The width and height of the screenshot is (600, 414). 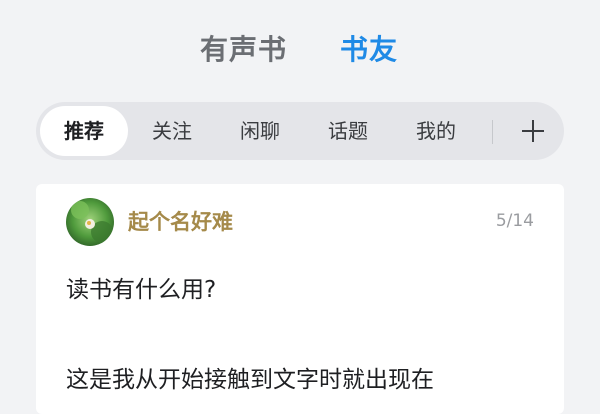 What do you see at coordinates (348, 131) in the screenshot?
I see `sub-tab-topics: 话题` at bounding box center [348, 131].